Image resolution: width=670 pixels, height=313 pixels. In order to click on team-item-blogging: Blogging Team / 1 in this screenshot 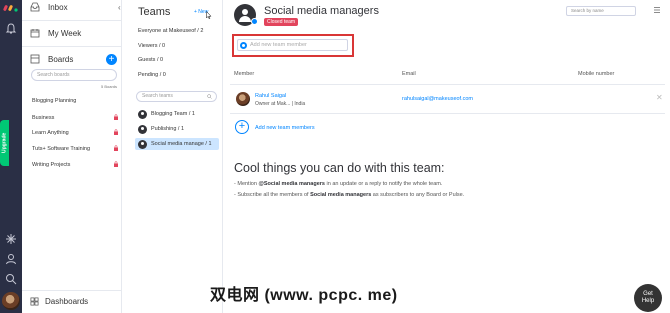, I will do `click(177, 114)`.